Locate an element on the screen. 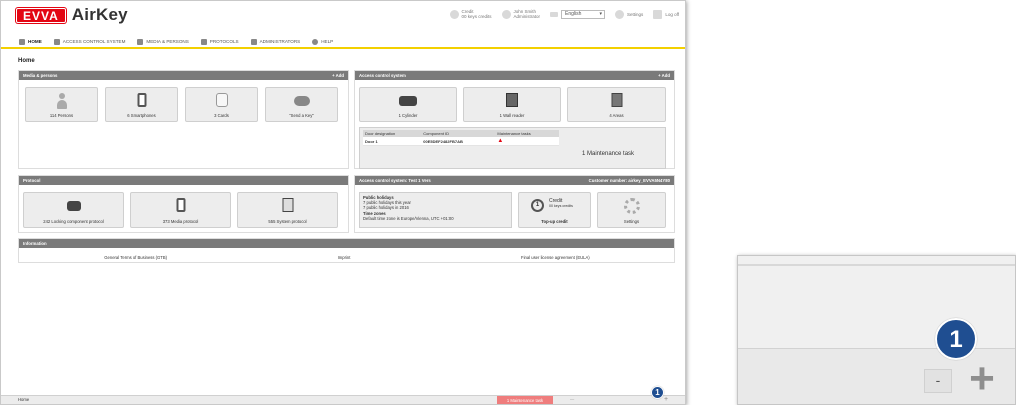 The image size is (1016, 405). nav-administrators: Administrators is located at coordinates (275, 41).